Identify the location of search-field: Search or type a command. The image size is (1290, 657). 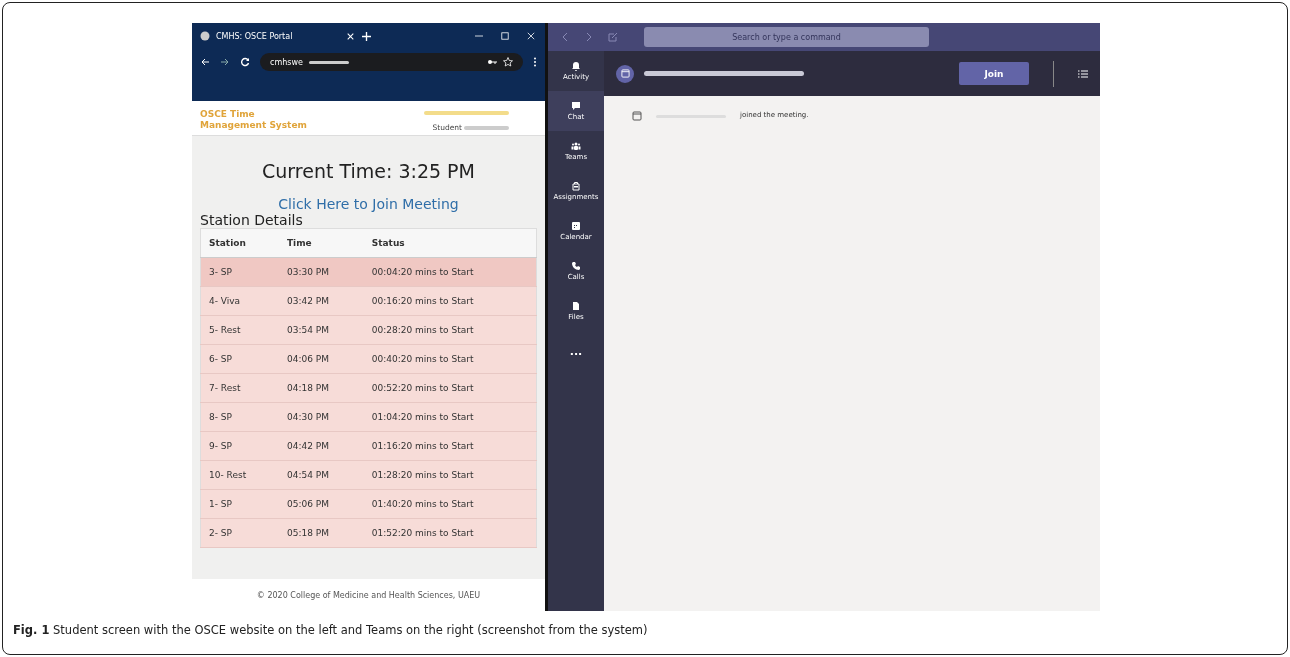
(786, 37).